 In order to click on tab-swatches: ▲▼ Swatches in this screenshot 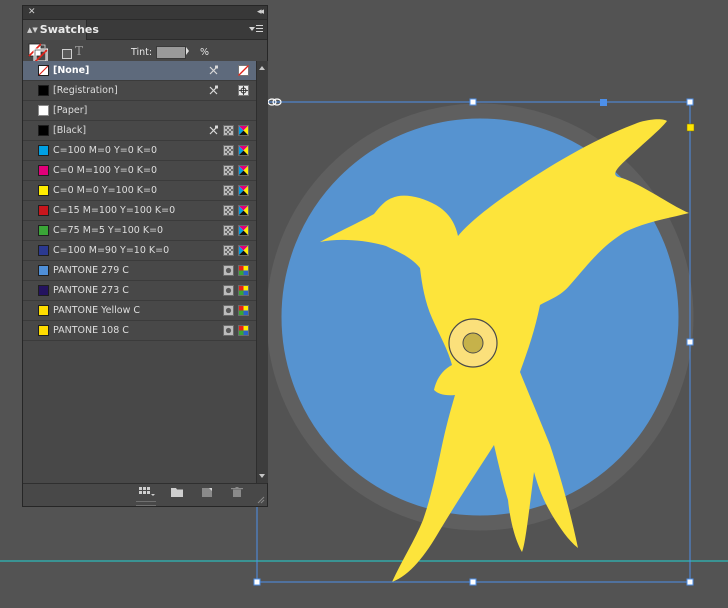, I will do `click(61, 30)`.